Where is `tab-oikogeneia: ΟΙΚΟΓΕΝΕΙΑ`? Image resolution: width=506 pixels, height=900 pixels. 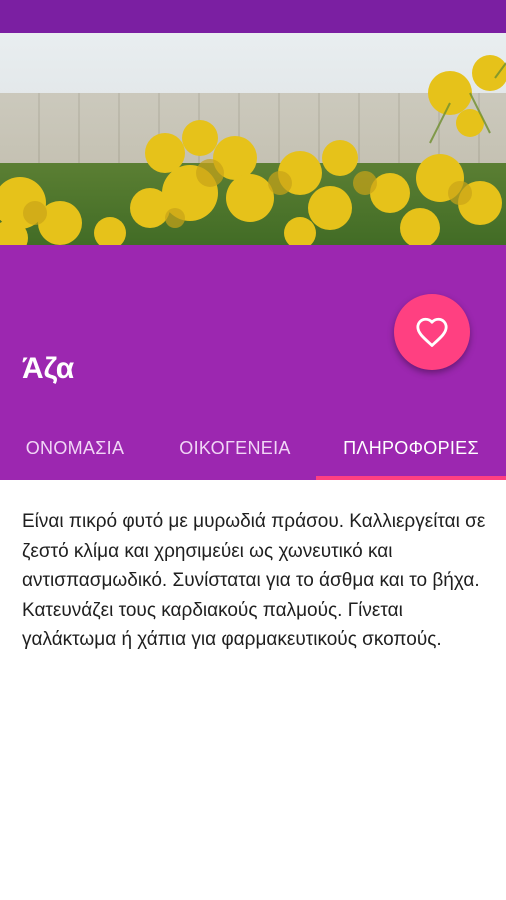
tab-oikogeneia: ΟΙΚΟΓΕΝΕΙΑ is located at coordinates (235, 449).